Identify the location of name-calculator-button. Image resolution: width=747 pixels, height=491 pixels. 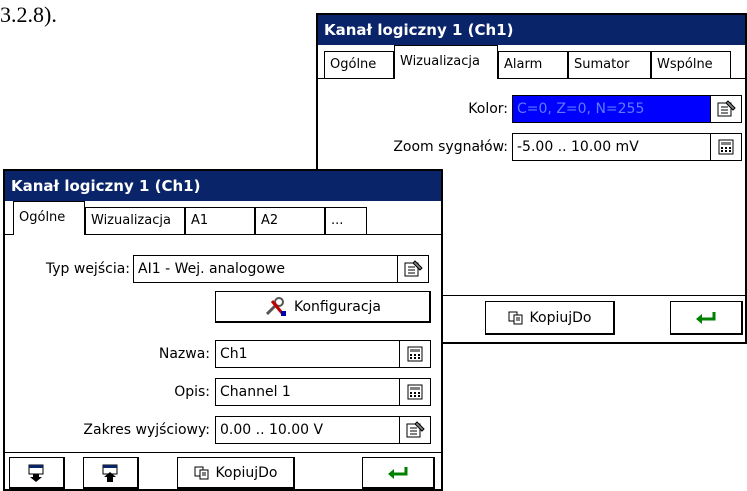
(414, 354).